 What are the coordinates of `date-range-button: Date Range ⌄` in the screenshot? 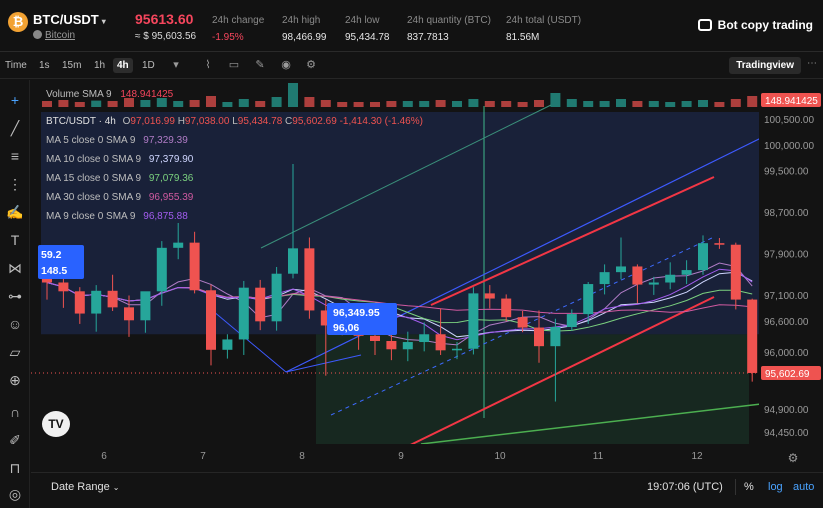 It's located at (85, 487).